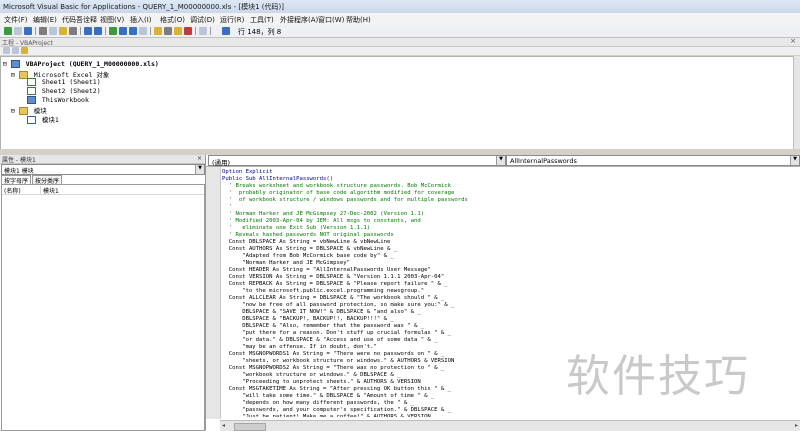 Image resolution: width=800 pixels, height=431 pixels. Describe the element at coordinates (103, 190) in the screenshot. I see `property-row: (名称) 模块1` at that location.